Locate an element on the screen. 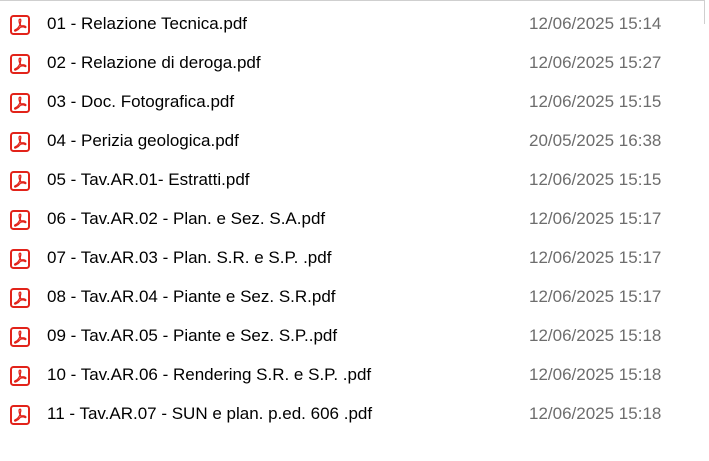 The width and height of the screenshot is (709, 461). file-name: 03 - Doc. Fotografica.pdf is located at coordinates (141, 101).